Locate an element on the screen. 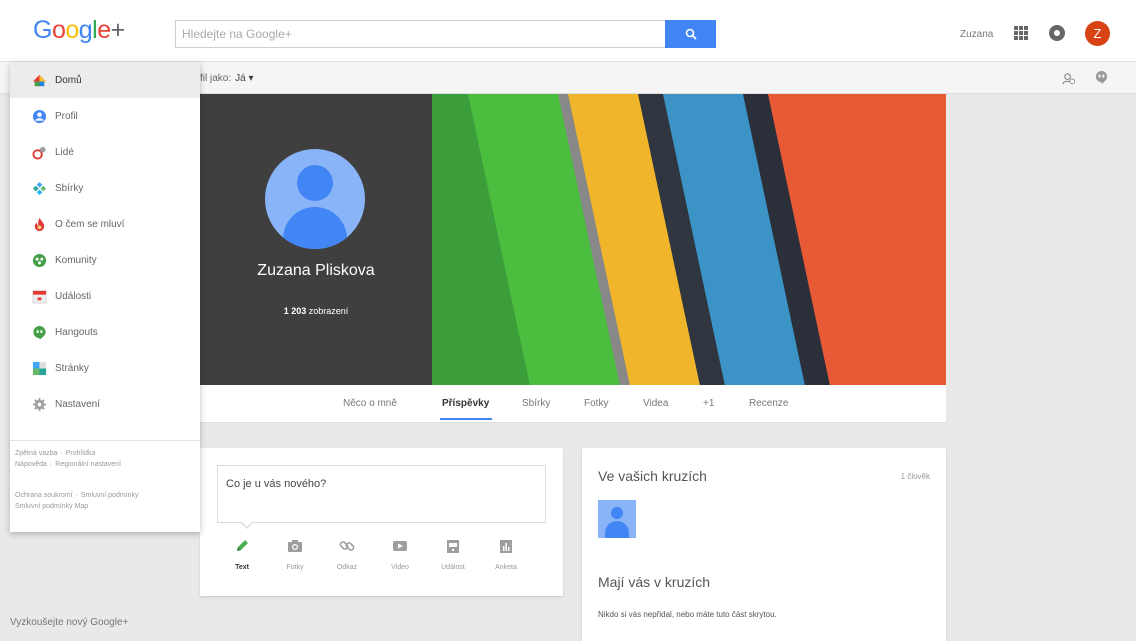 The width and height of the screenshot is (1136, 641). profile-photo is located at coordinates (315, 199).